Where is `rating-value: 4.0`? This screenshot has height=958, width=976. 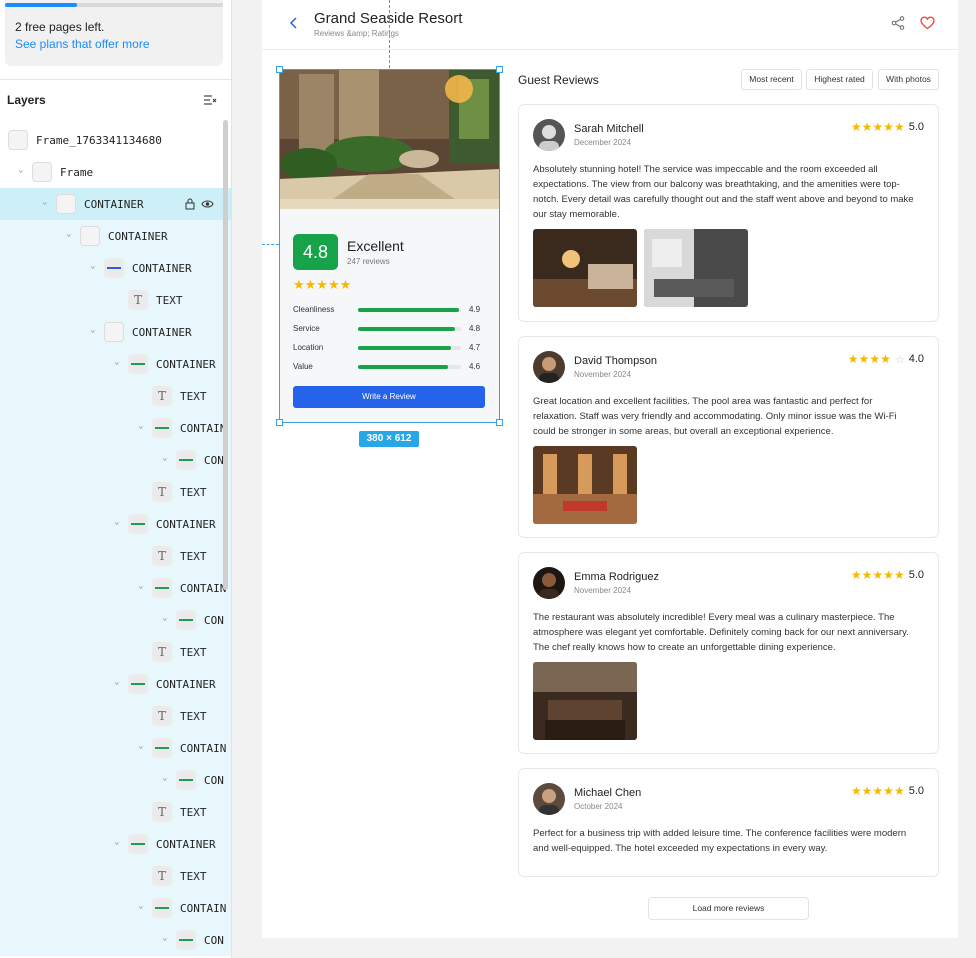 rating-value: 4.0 is located at coordinates (916, 359).